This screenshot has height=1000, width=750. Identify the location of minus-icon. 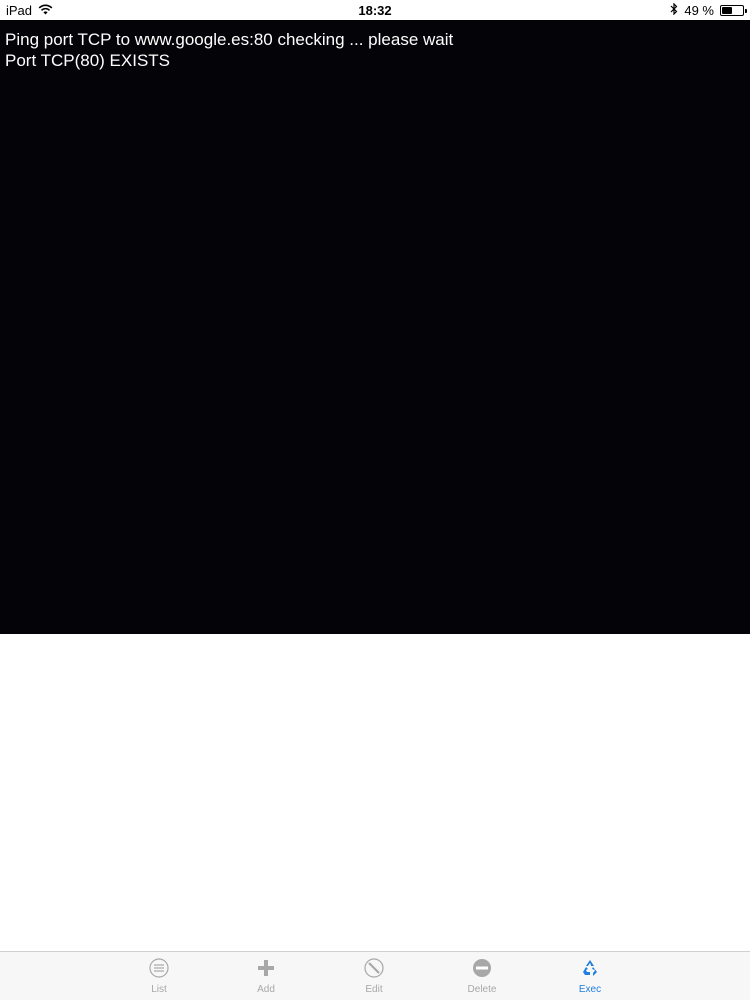
(482, 968).